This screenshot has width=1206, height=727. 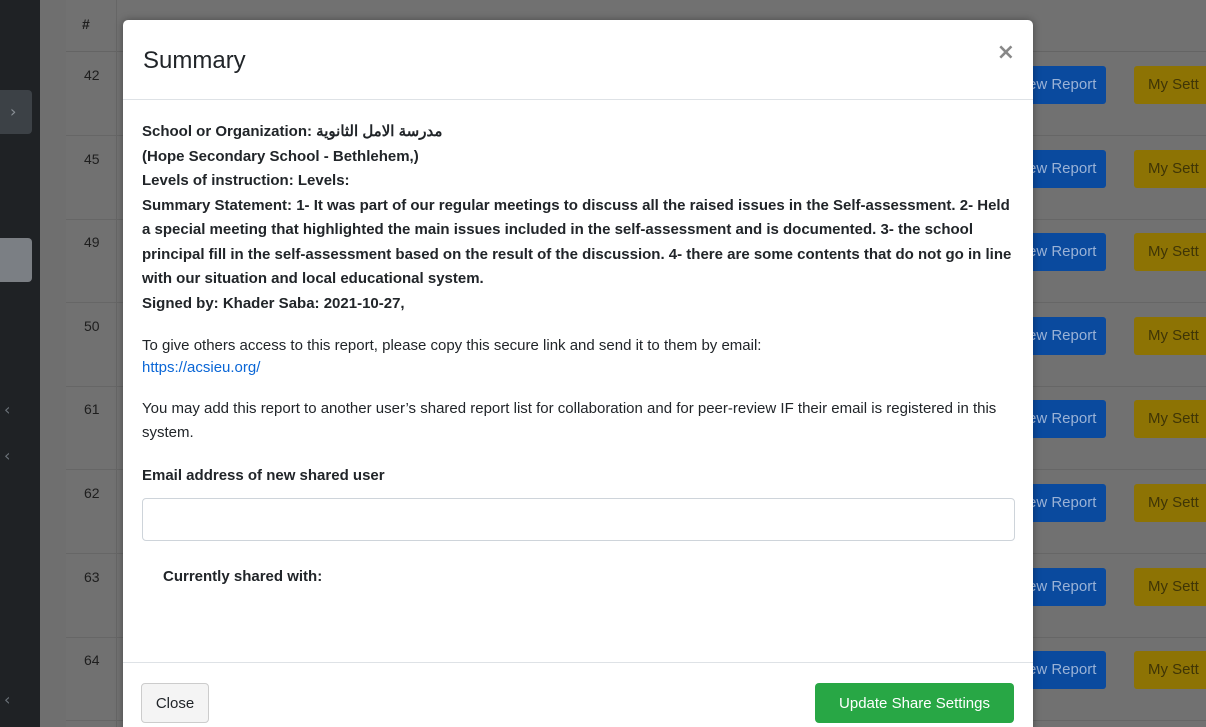 What do you see at coordinates (273, 303) in the screenshot?
I see `signed-line: Signed by: Khader Saba: 2021-10-27,` at bounding box center [273, 303].